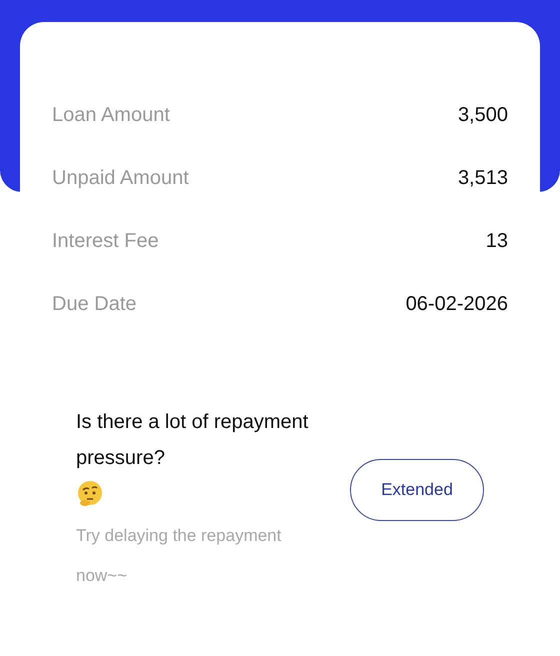  What do you see at coordinates (111, 115) in the screenshot?
I see `detail-label: Loan Amount` at bounding box center [111, 115].